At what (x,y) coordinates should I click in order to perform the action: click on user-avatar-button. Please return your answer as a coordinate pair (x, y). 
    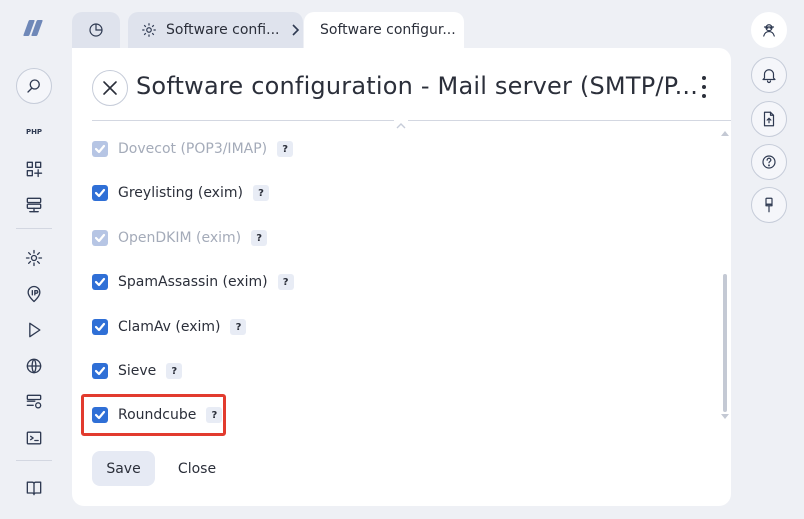
    Looking at the image, I should click on (769, 30).